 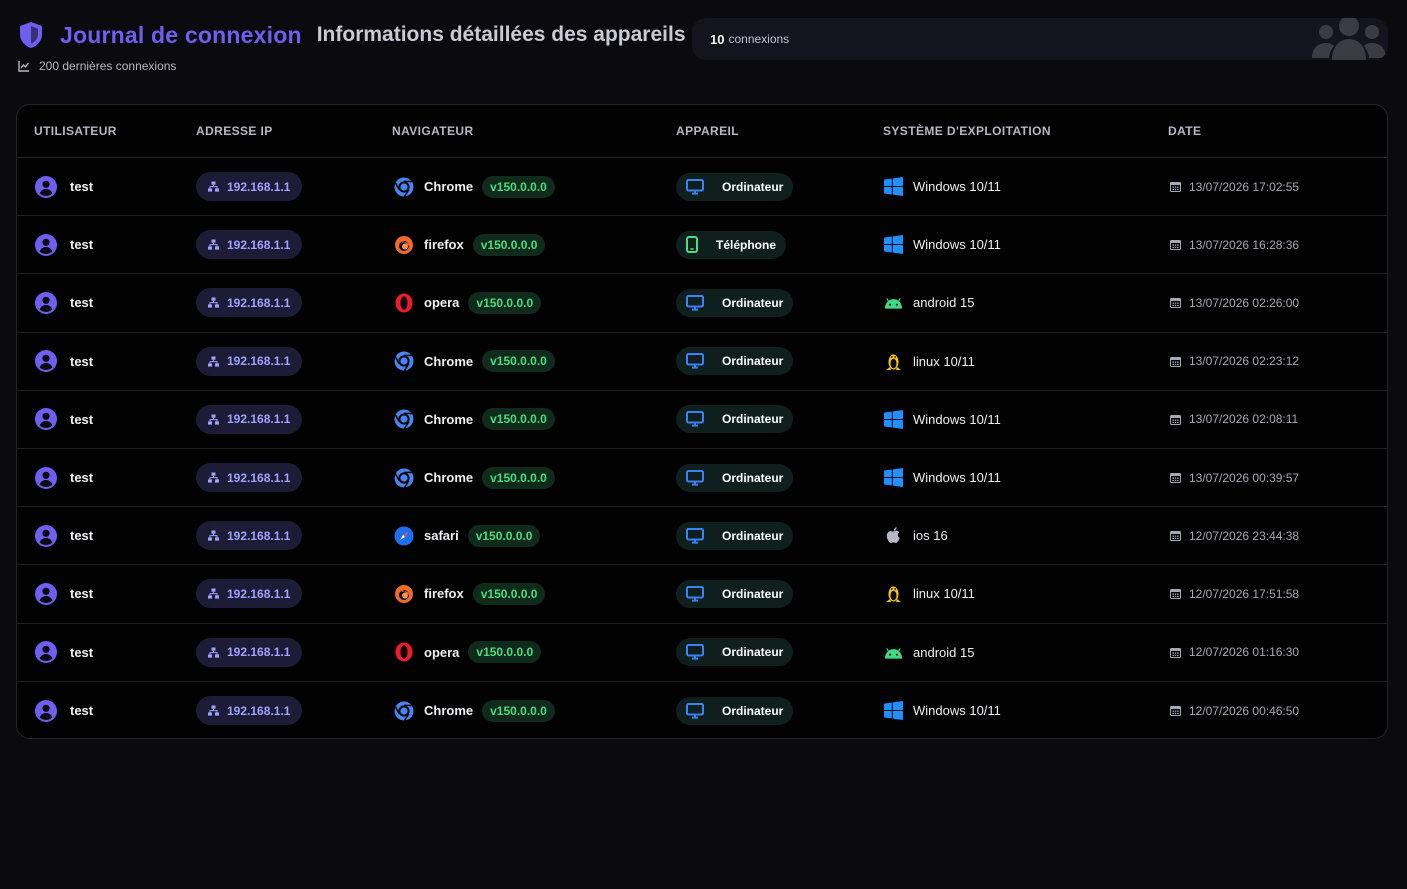 What do you see at coordinates (433, 131) in the screenshot?
I see `column-header-browser: NAVIGATEUR` at bounding box center [433, 131].